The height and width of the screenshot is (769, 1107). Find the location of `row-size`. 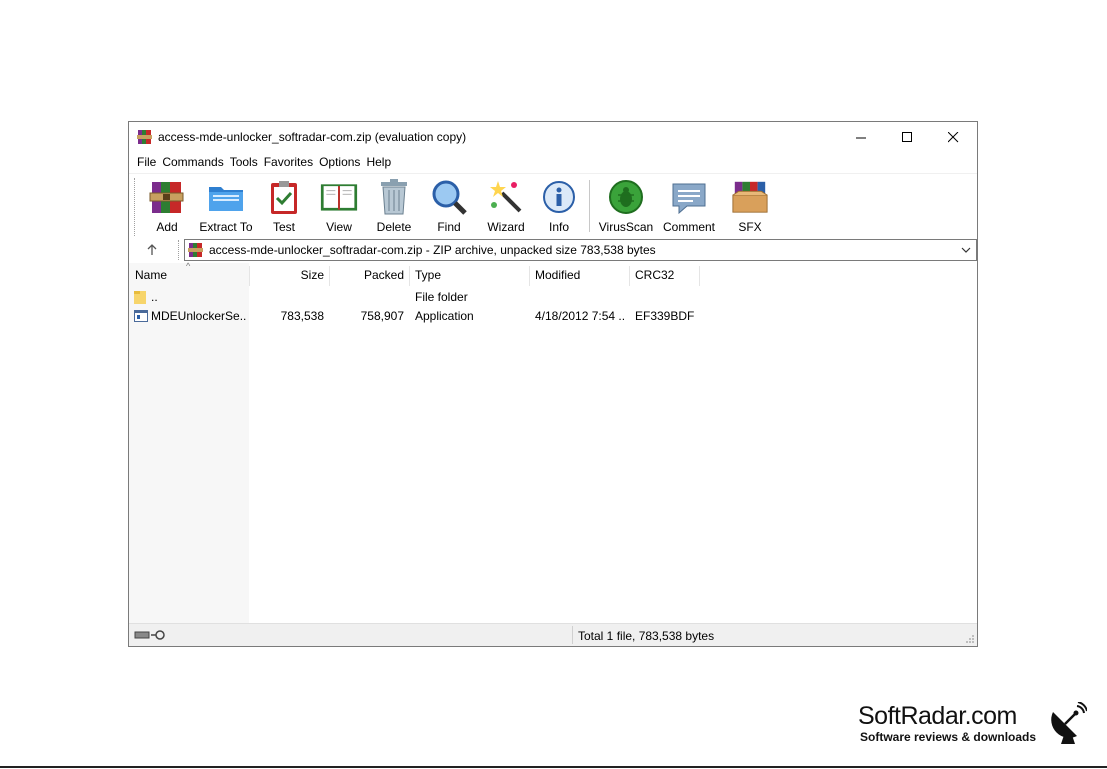

row-size is located at coordinates (287, 297).